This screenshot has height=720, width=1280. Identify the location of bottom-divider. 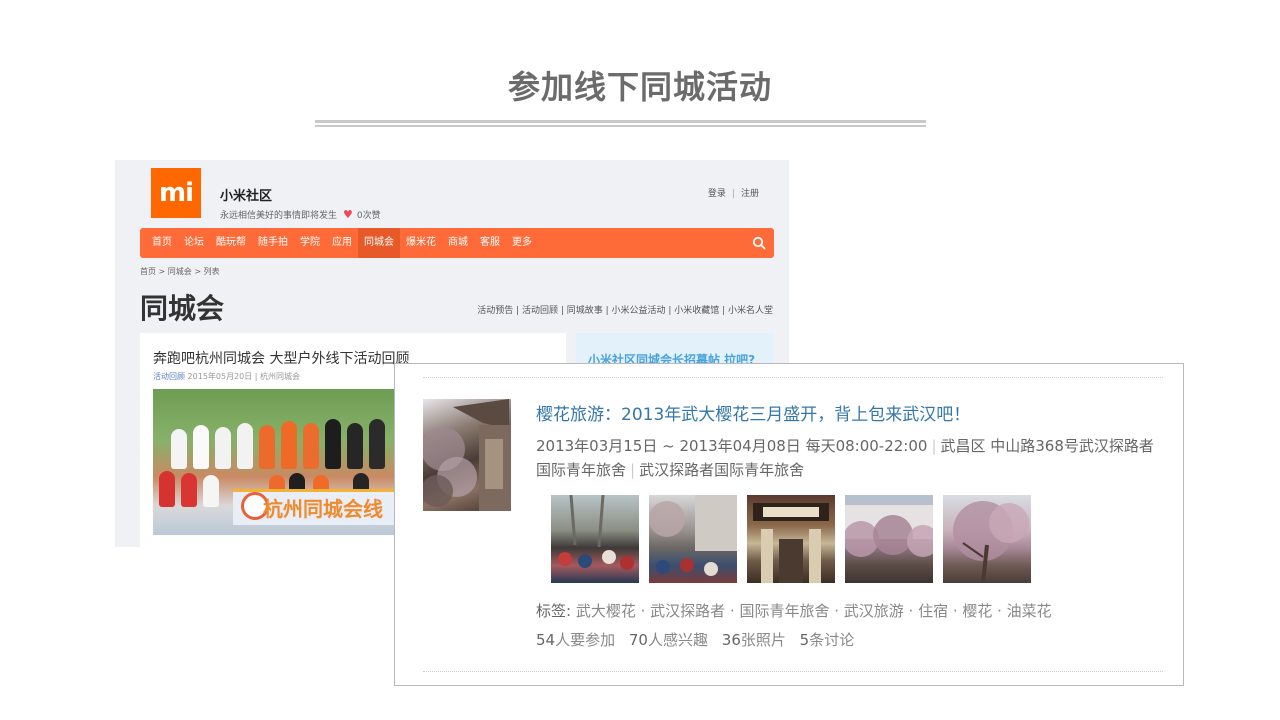
(793, 671).